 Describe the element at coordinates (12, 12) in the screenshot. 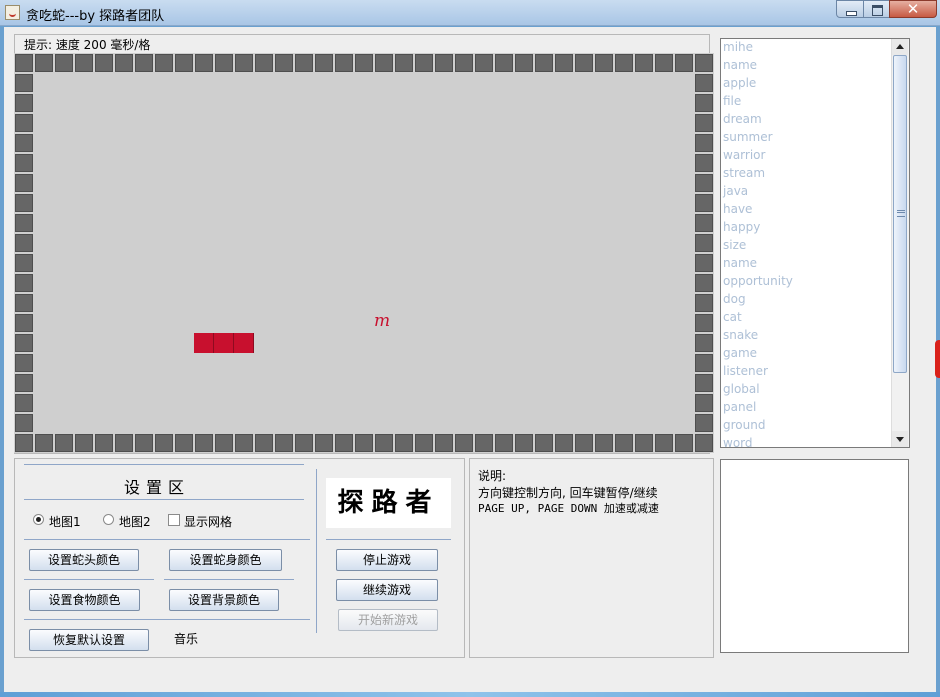

I see `java-app-icon` at that location.